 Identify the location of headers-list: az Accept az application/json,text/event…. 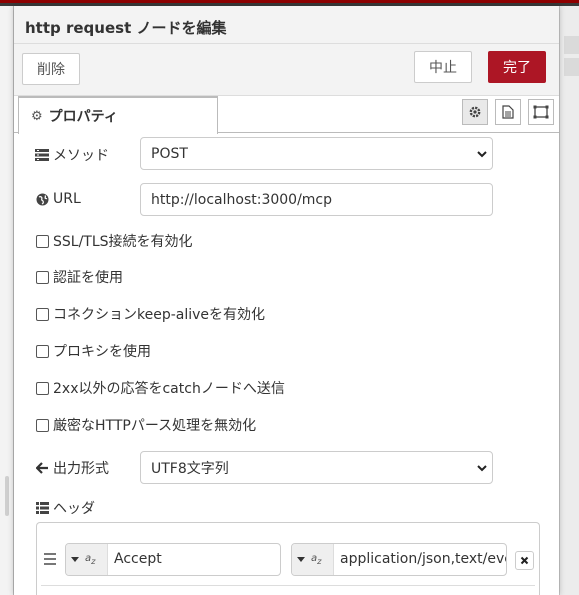
(288, 558).